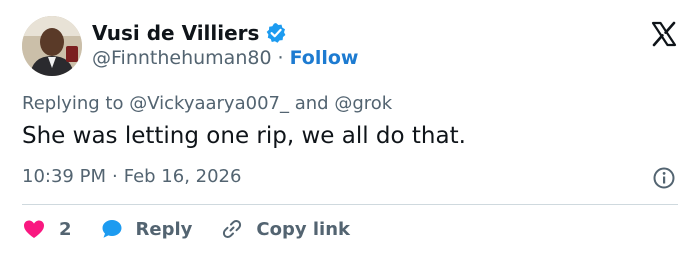 This screenshot has width=700, height=256. I want to click on timestamp: 10:39 PM · Feb 16, 2026, so click(131, 176).